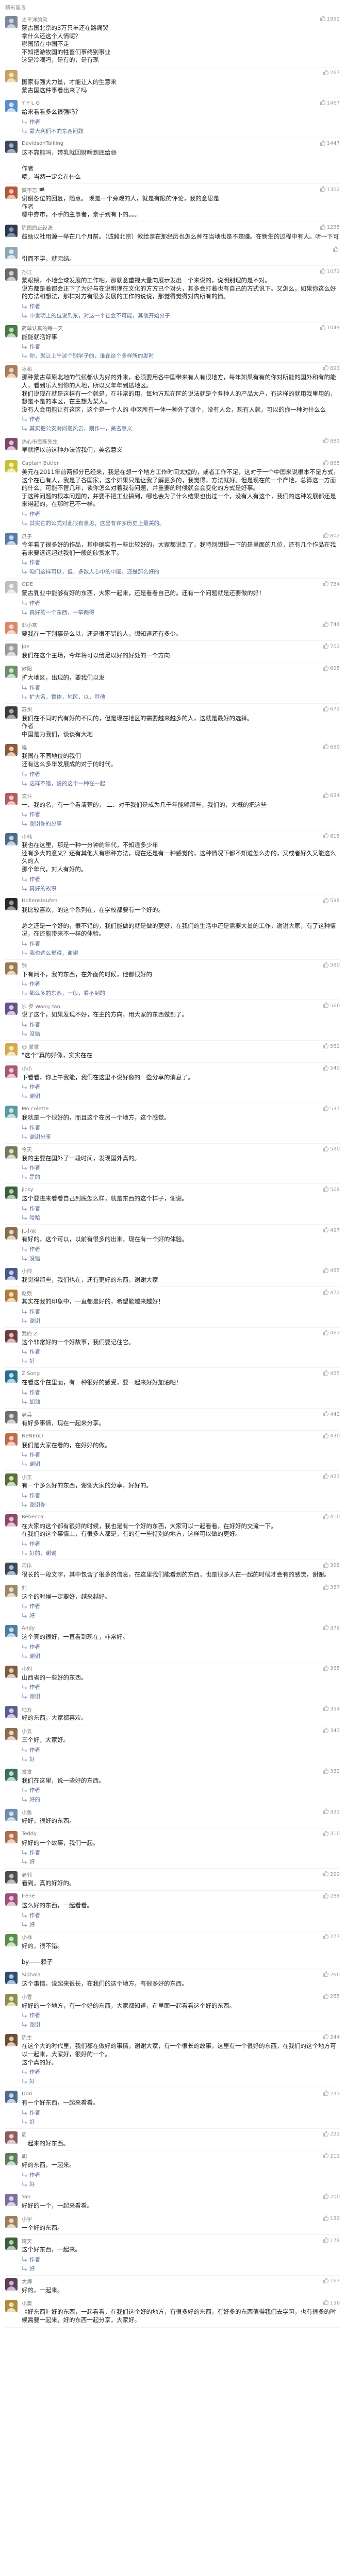  Describe the element at coordinates (330, 103) in the screenshot. I see `like-button: 1467` at that location.